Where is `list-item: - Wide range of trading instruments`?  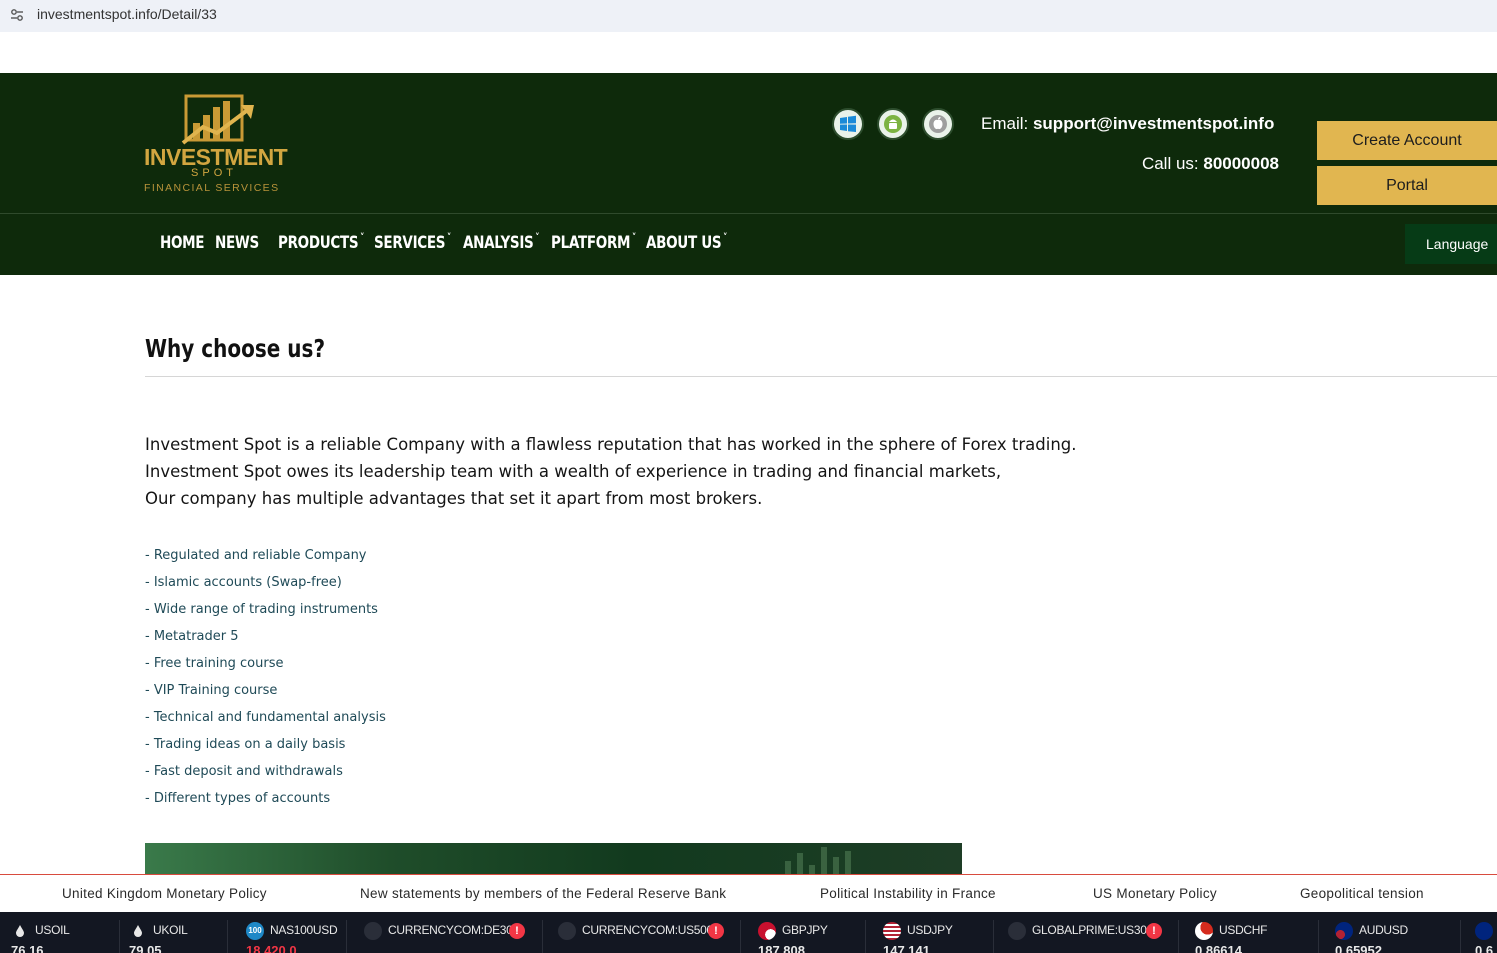 list-item: - Wide range of trading instruments is located at coordinates (261, 609).